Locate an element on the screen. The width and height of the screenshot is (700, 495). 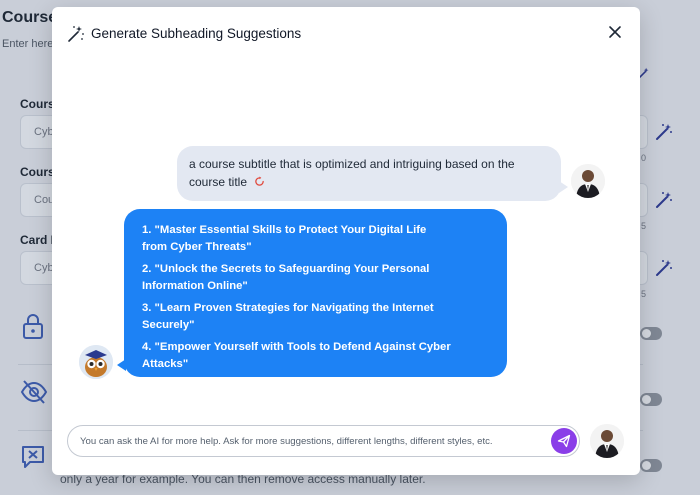
refresh-icon is located at coordinates (259, 183).